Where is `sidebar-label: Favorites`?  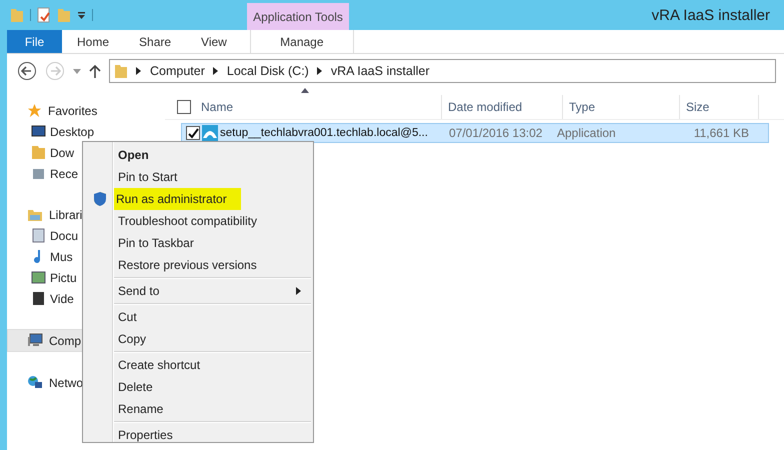 sidebar-label: Favorites is located at coordinates (73, 111).